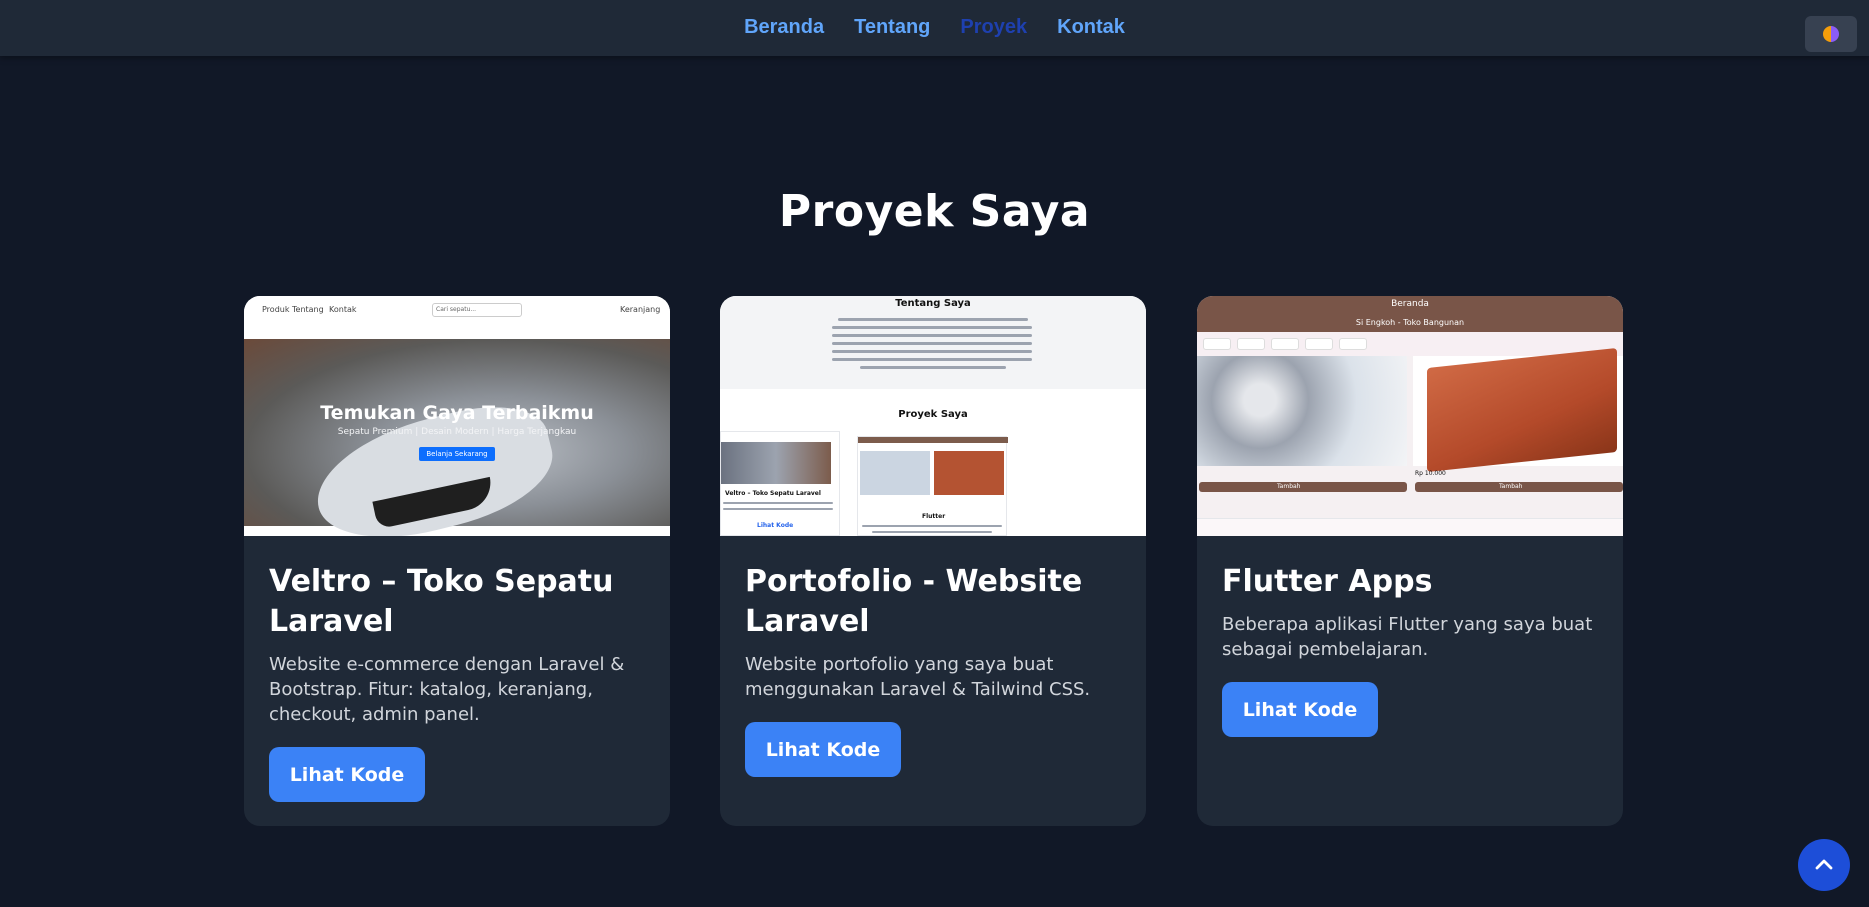 The width and height of the screenshot is (1869, 907). What do you see at coordinates (1430, 473) in the screenshot?
I see `thumb-product-price: Rp 10.000` at bounding box center [1430, 473].